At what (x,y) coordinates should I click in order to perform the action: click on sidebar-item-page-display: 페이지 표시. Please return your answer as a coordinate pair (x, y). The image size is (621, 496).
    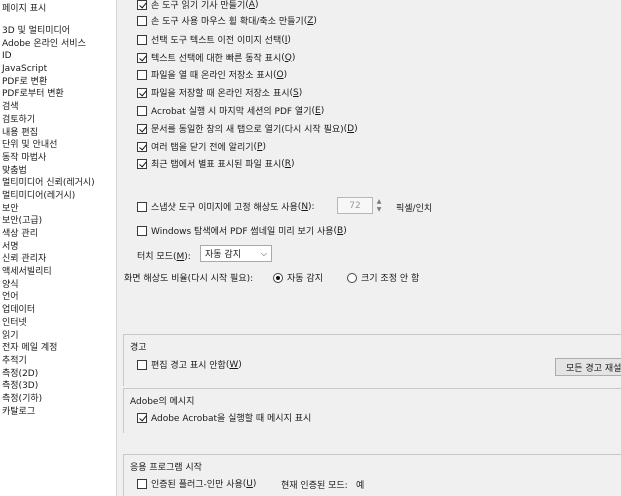
    Looking at the image, I should click on (24, 7).